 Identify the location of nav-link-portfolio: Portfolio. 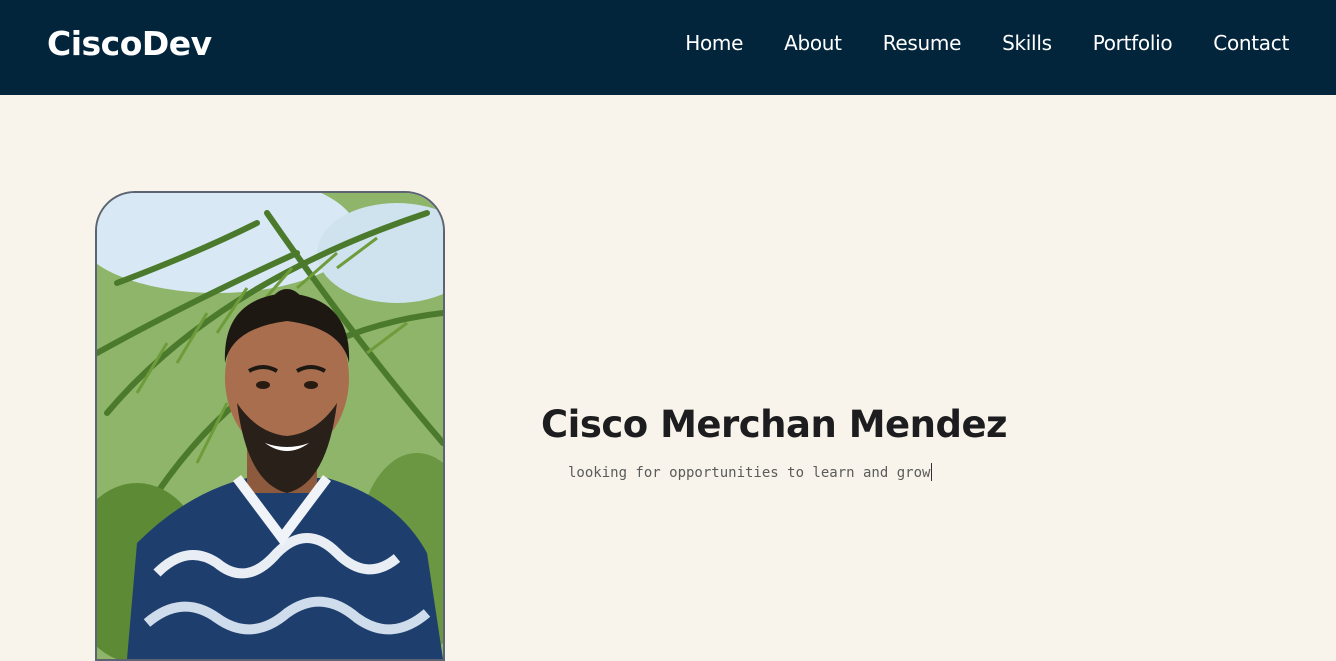
(1133, 43).